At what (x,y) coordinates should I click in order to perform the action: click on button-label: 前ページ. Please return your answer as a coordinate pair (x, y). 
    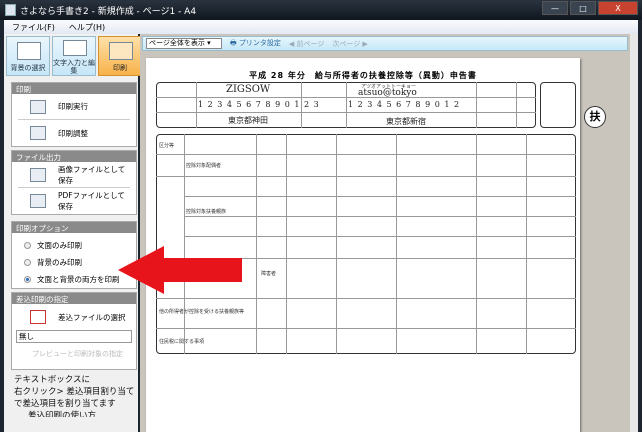
    Looking at the image, I should click on (310, 43).